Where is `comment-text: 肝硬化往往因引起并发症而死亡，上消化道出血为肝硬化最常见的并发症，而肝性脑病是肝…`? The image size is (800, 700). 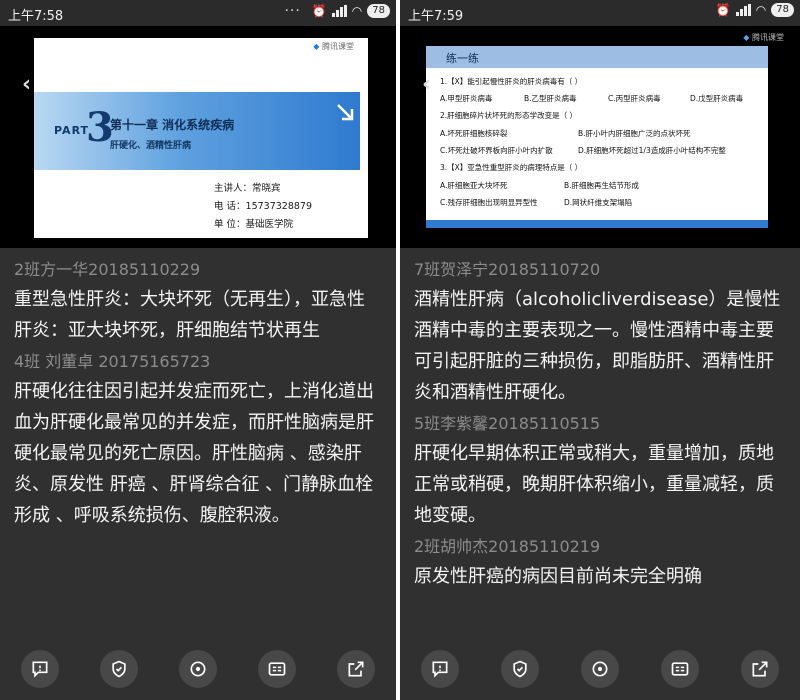
comment-text: 肝硬化往往因引起并发症而死亡，上消化道出血为肝硬化最常见的并发症，而肝性脑病是肝… is located at coordinates (194, 453).